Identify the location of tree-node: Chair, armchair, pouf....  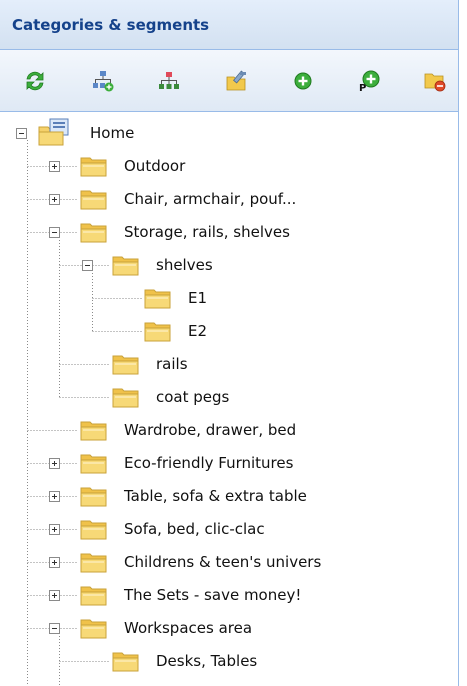
(210, 199).